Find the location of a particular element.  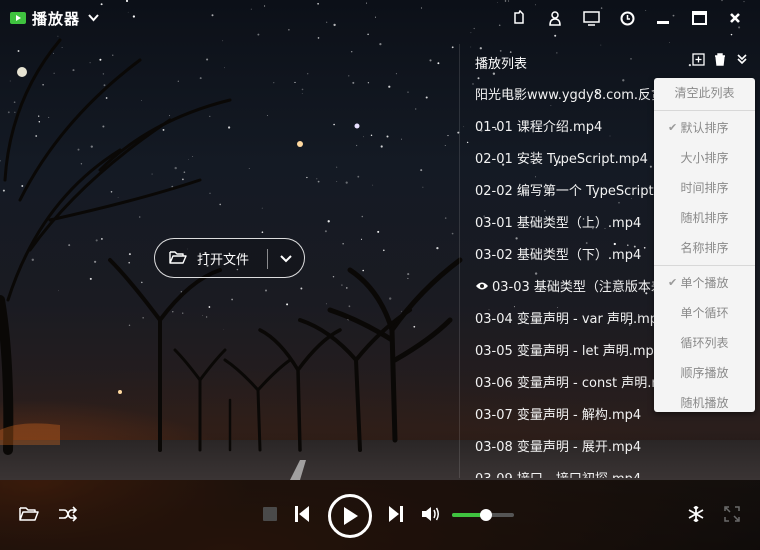

menu-item-label: 默认排序 is located at coordinates (704, 128).